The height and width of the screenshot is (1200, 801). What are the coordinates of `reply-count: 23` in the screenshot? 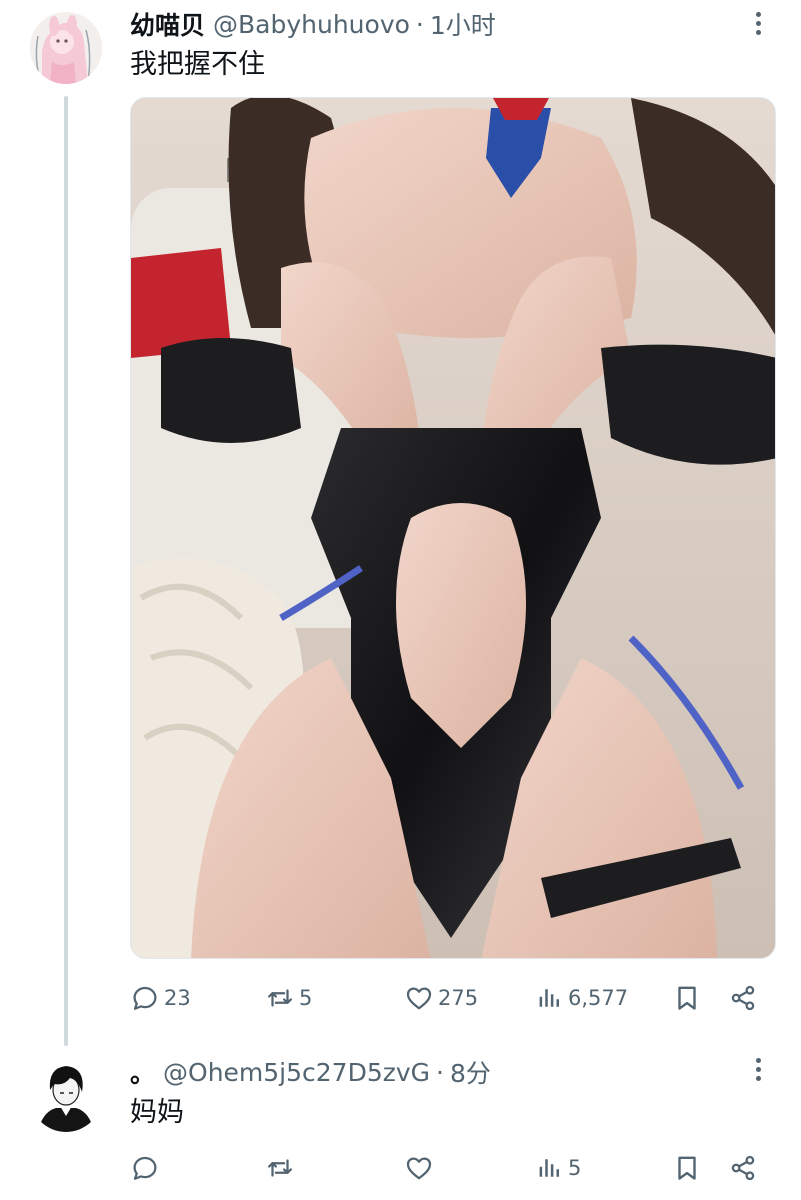 It's located at (177, 998).